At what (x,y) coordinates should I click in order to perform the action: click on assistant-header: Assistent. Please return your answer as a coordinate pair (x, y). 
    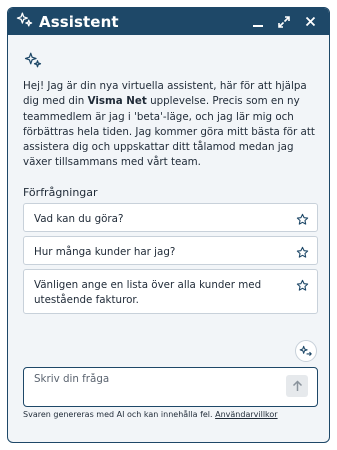
    Looking at the image, I should click on (168, 21).